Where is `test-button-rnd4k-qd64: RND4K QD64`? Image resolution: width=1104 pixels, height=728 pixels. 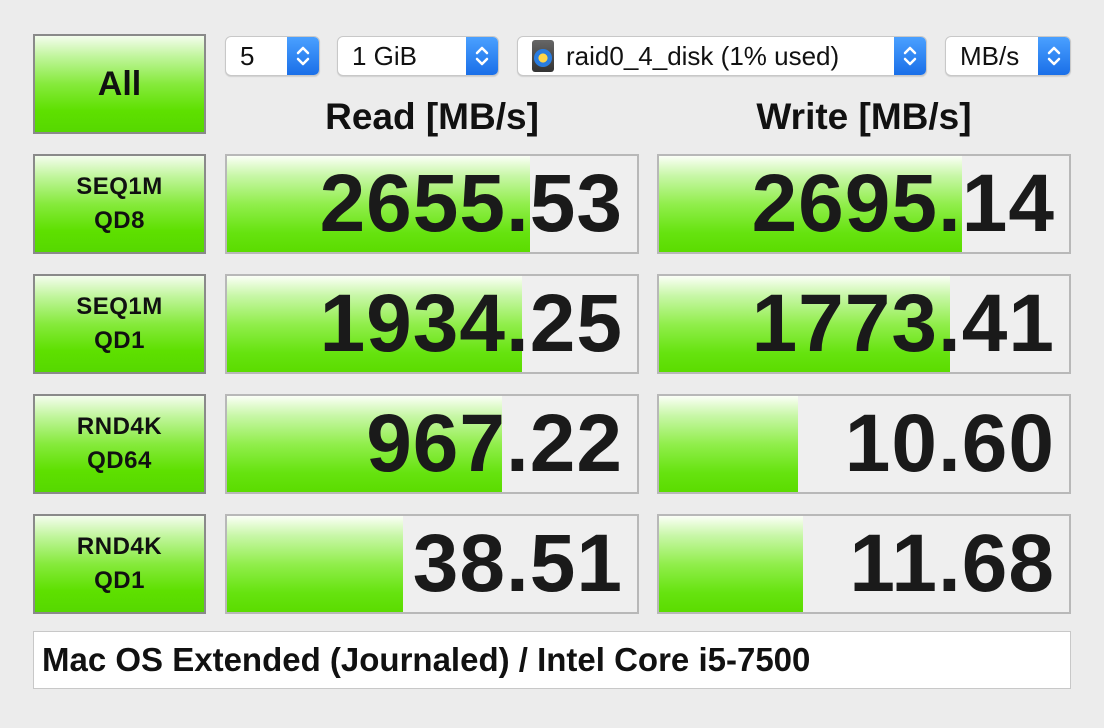 test-button-rnd4k-qd64: RND4K QD64 is located at coordinates (119, 444).